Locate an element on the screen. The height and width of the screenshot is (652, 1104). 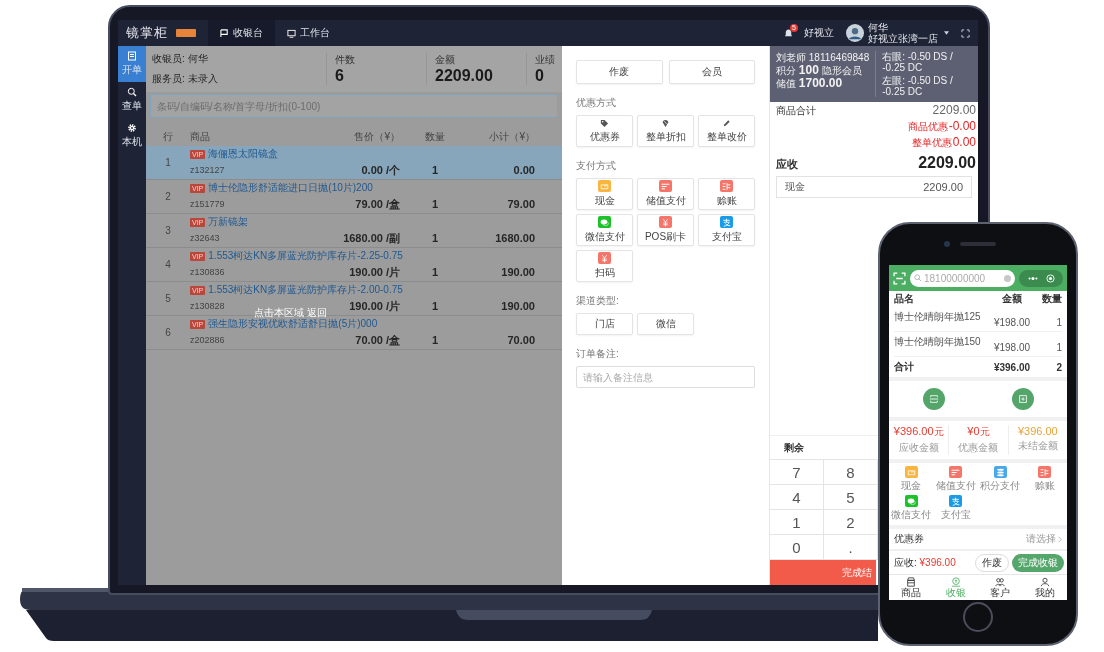
payment-method-button: 积分支付 is located at coordinates (1000, 479).